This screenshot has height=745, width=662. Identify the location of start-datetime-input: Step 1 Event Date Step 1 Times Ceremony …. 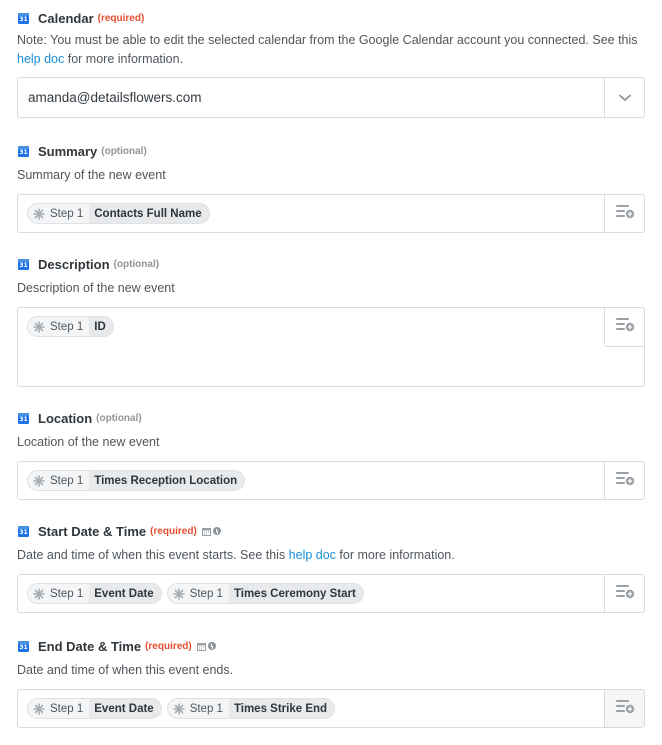
(331, 593).